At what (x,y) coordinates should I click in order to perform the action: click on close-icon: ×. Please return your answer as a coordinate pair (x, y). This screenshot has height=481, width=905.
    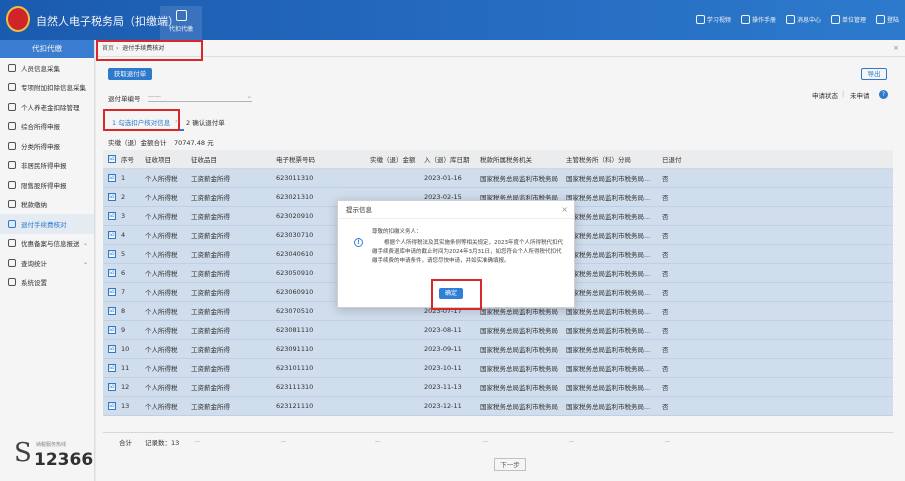
    Looking at the image, I should click on (564, 209).